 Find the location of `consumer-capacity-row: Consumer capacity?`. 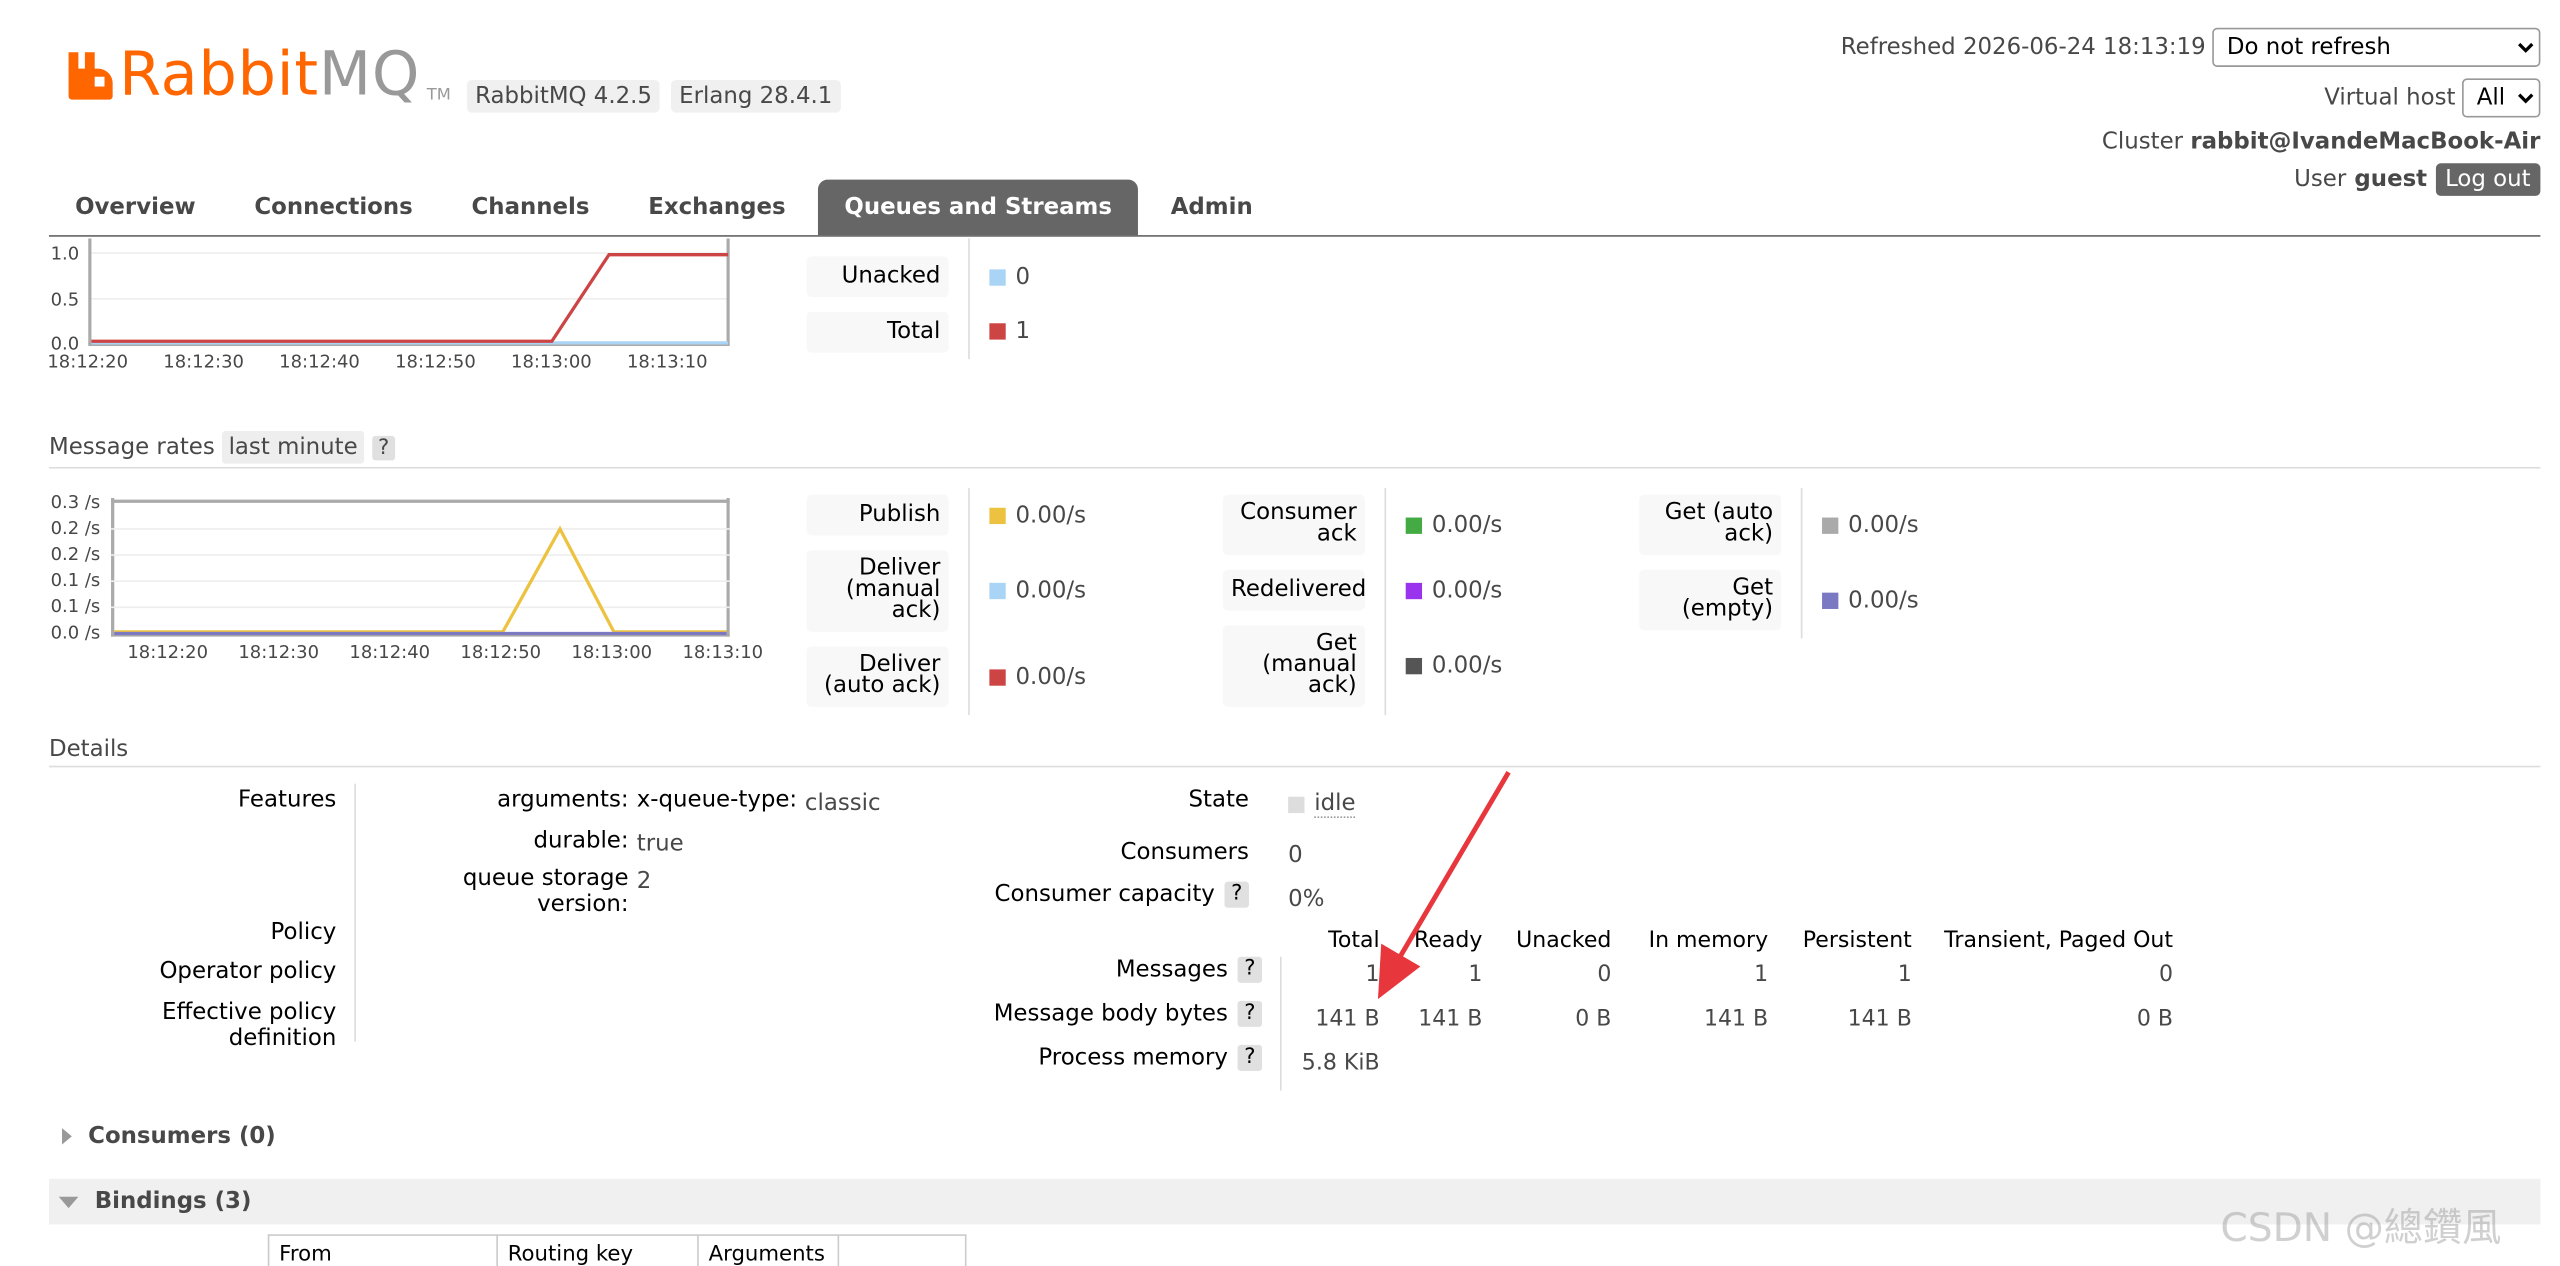

consumer-capacity-row: Consumer capacity? is located at coordinates (1114, 894).